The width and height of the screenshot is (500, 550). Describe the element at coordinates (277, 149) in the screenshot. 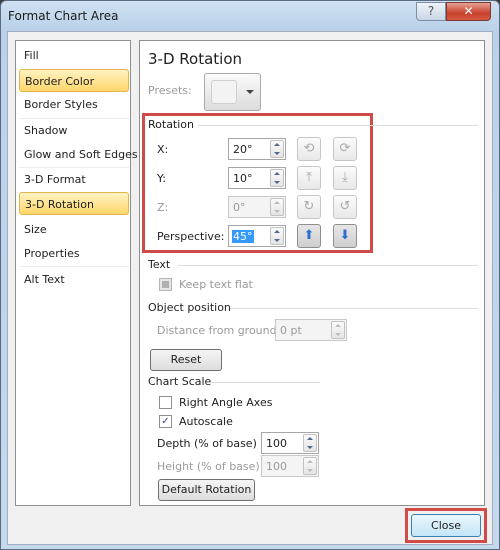

I see `x-rotation-spinner` at that location.